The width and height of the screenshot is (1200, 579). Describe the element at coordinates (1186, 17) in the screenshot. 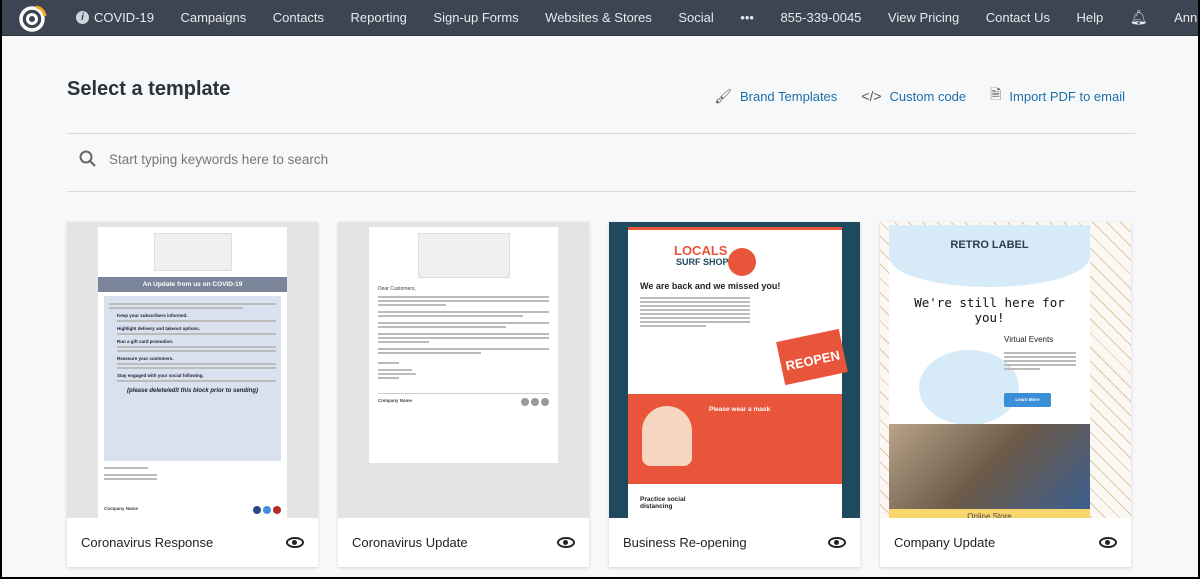

I see `user-menu: Anna ⌄` at that location.